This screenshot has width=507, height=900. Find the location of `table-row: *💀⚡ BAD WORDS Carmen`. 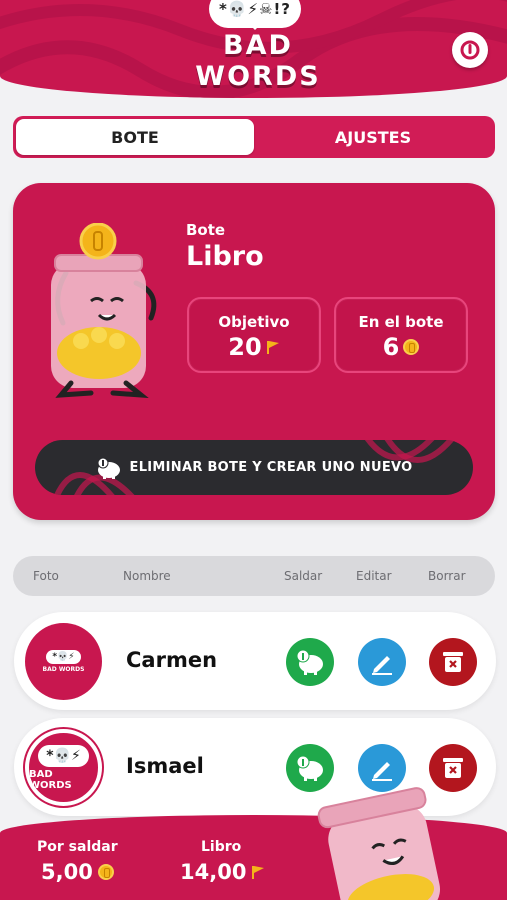

table-row: *💀⚡ BAD WORDS Carmen is located at coordinates (255, 661).